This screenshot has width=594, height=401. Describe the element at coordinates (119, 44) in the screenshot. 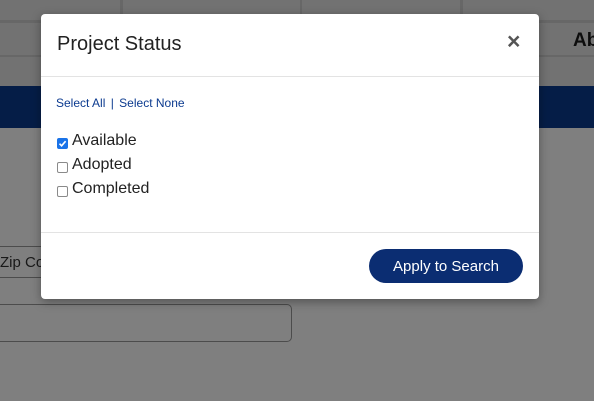

I see `modal-title: Project Status` at that location.